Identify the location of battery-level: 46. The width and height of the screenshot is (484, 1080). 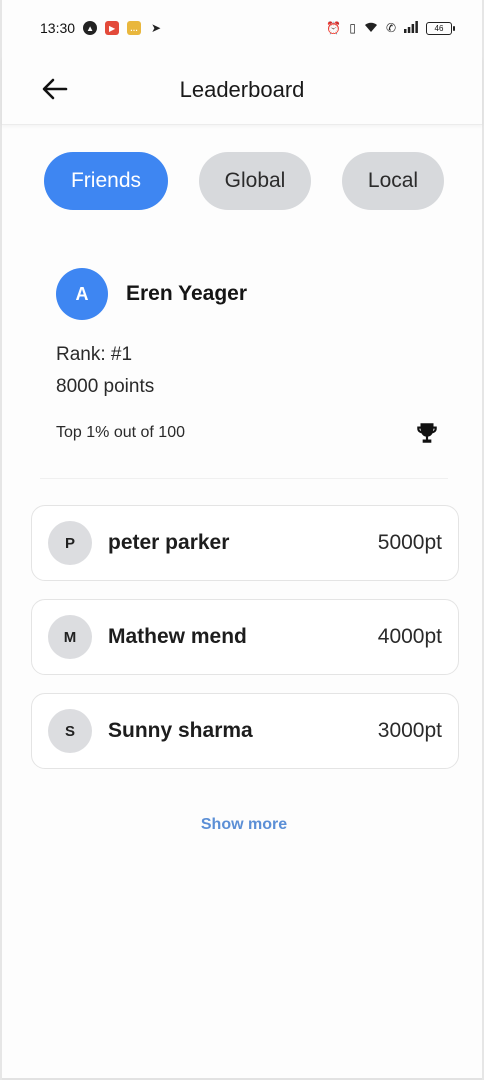
(439, 28).